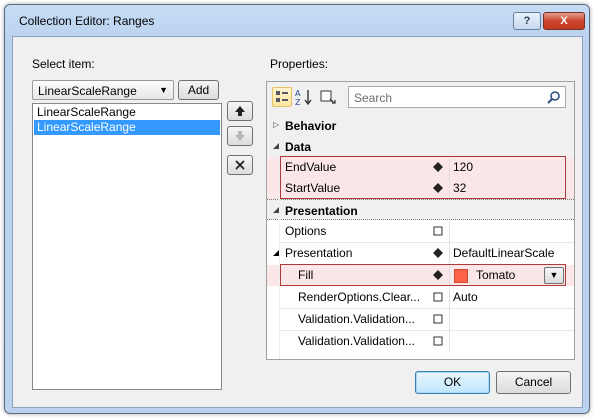  What do you see at coordinates (298, 102) in the screenshot?
I see `svg-text: Z` at bounding box center [298, 102].